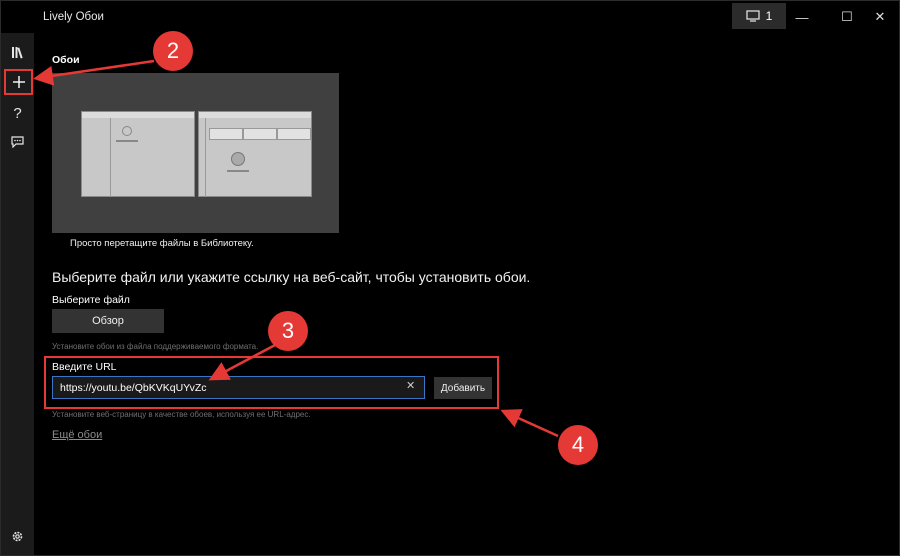 The image size is (900, 556). I want to click on monitor-select-button: 1, so click(759, 16).